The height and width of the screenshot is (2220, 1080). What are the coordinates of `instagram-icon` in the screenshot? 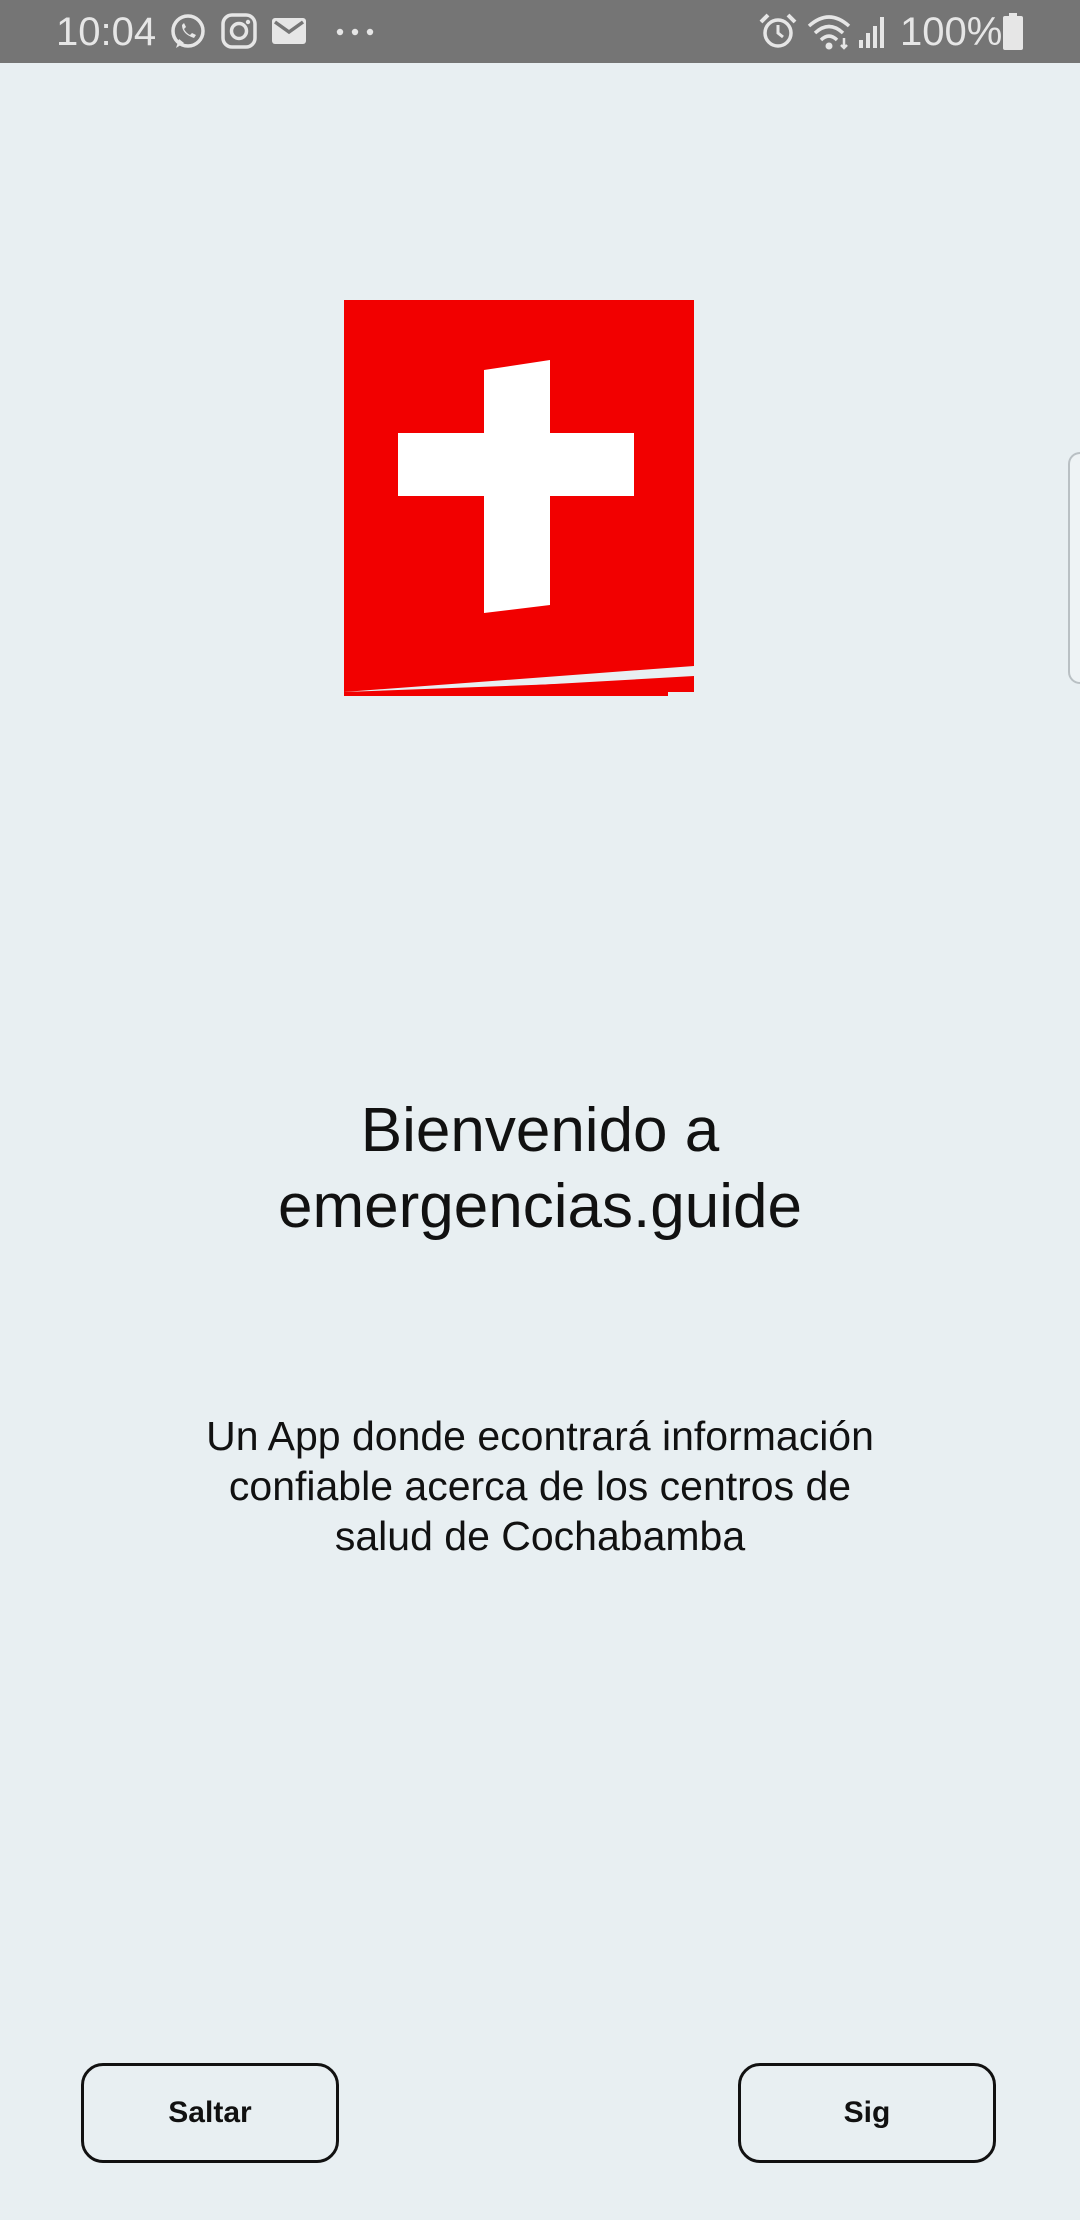 It's located at (239, 31).